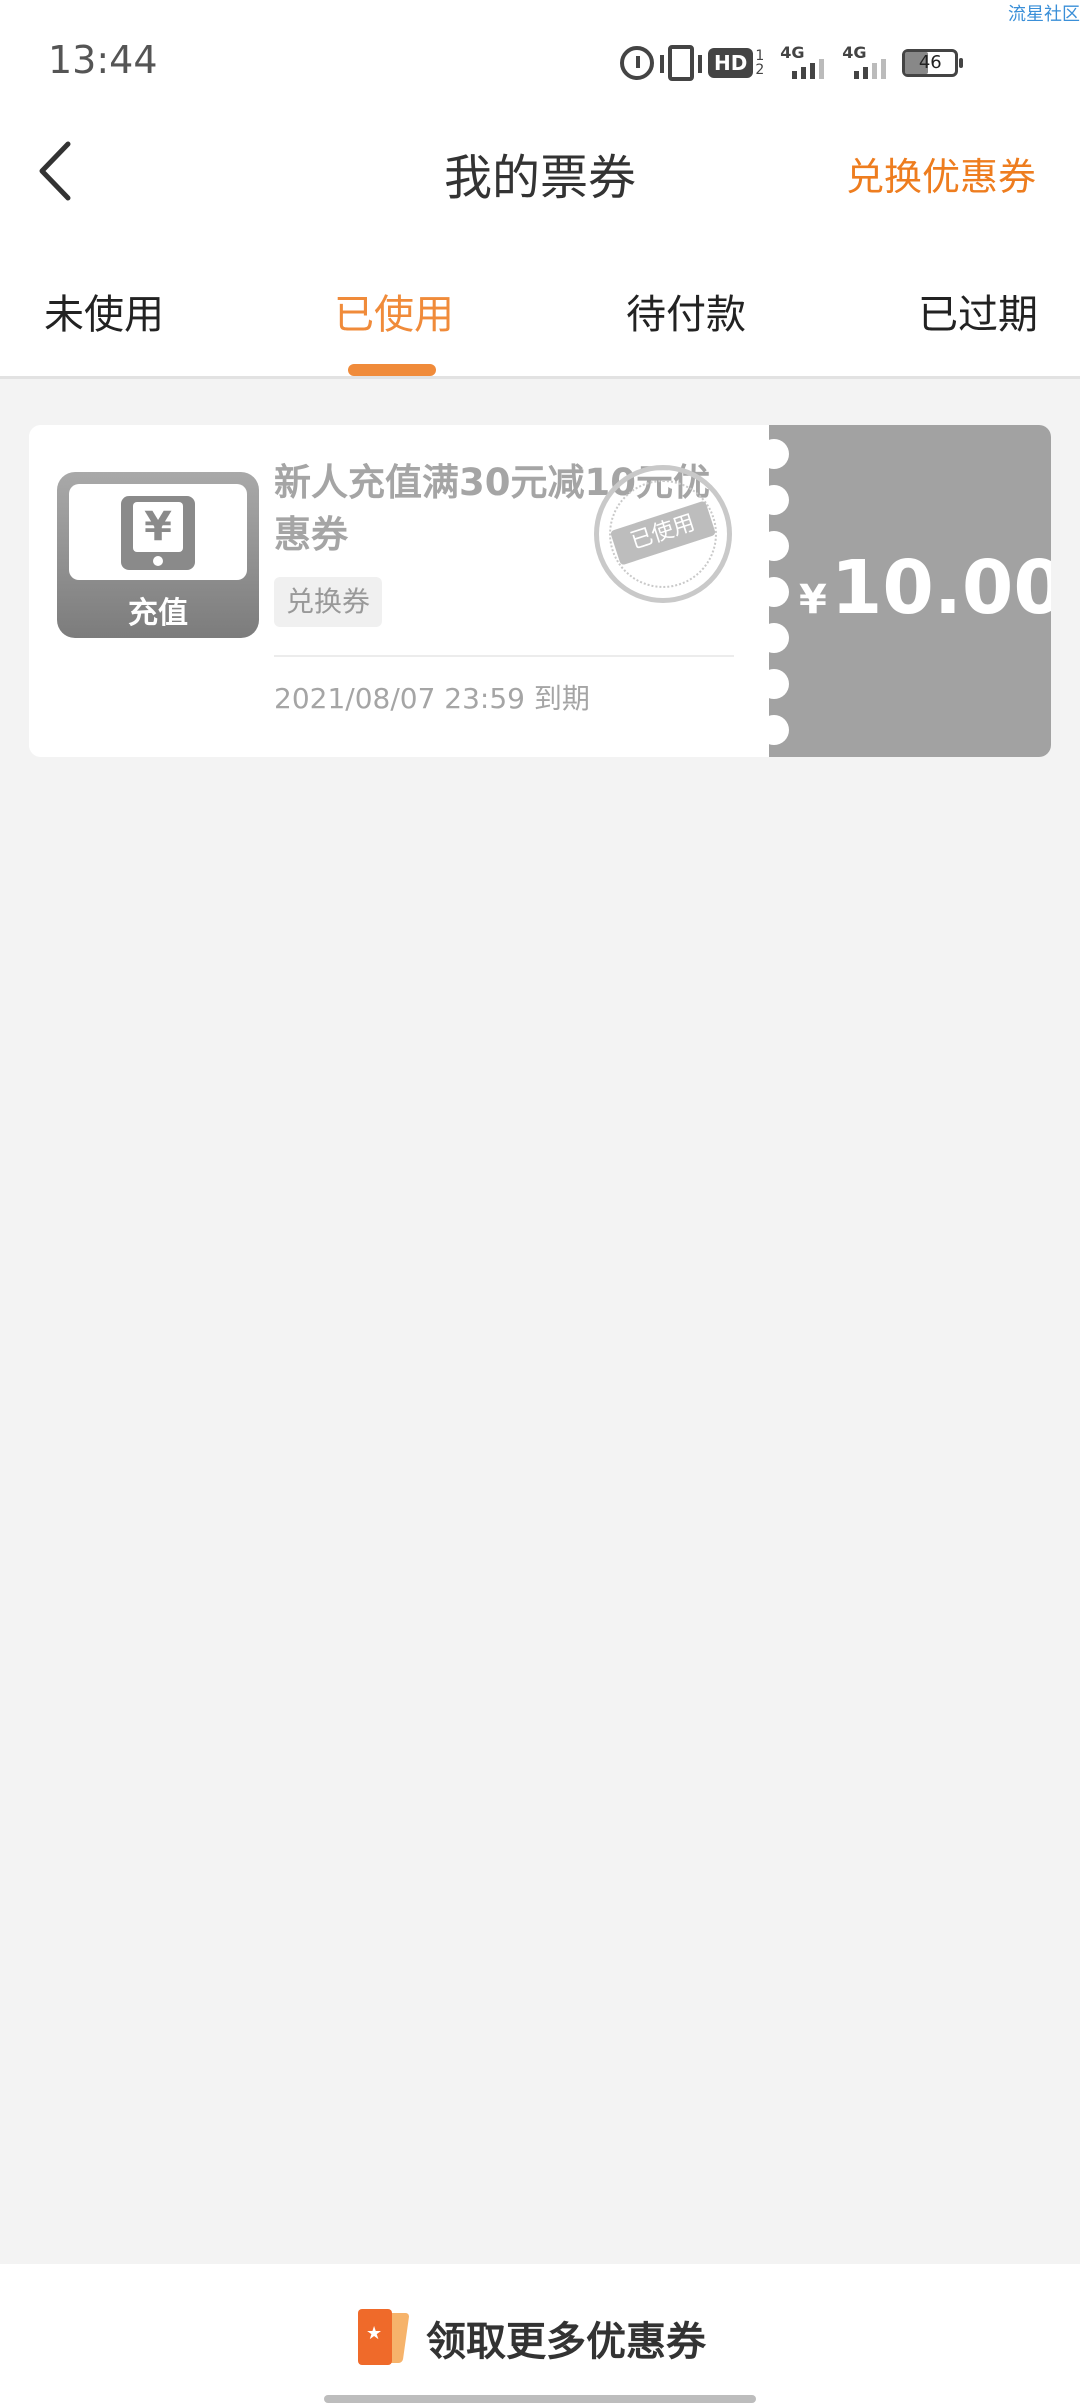 The height and width of the screenshot is (2408, 1080). Describe the element at coordinates (940, 588) in the screenshot. I see `amount-value: 10.00` at that location.